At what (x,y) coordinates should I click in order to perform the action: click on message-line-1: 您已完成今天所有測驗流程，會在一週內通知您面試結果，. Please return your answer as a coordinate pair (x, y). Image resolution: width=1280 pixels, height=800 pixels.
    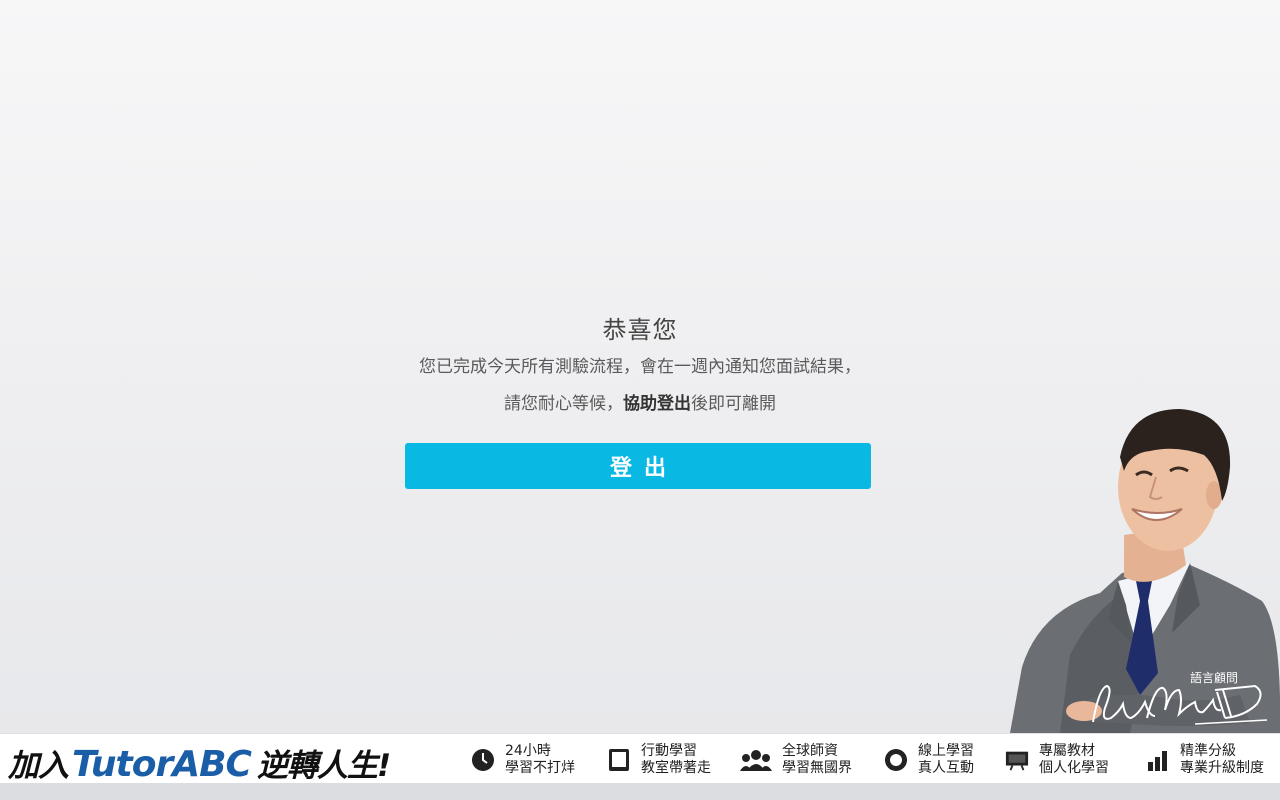
    Looking at the image, I should click on (640, 367).